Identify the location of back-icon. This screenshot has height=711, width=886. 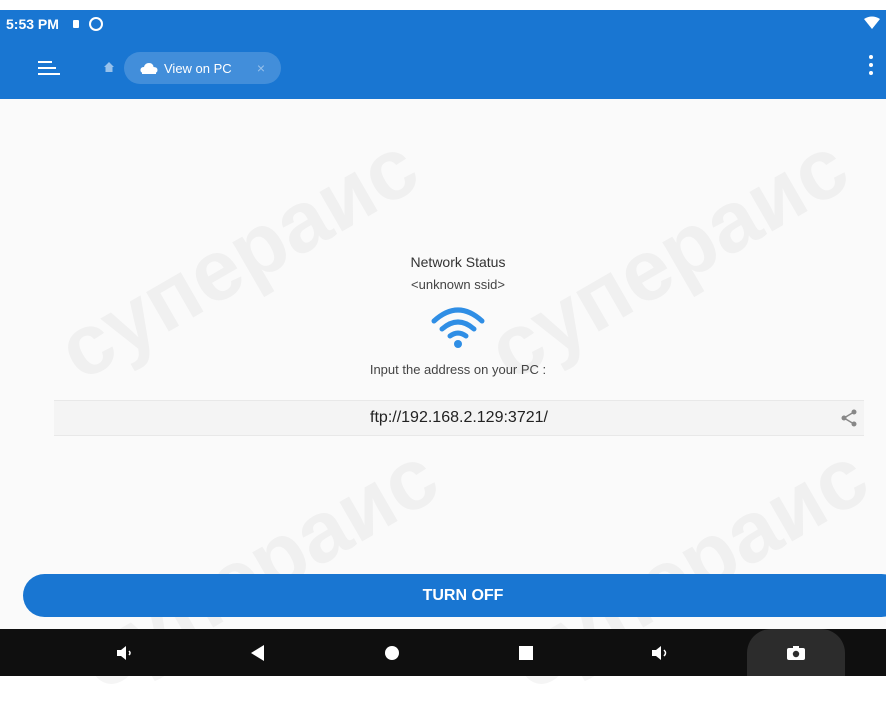
(258, 652).